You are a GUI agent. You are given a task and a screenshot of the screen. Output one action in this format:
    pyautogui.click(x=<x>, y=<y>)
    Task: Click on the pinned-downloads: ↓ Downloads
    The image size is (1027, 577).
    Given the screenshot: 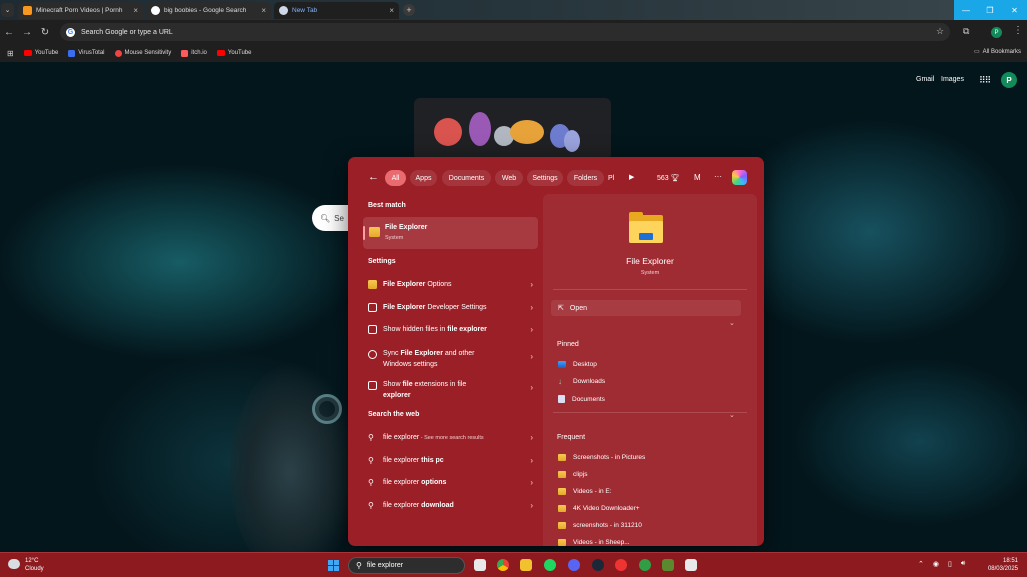 What is the action you would take?
    pyautogui.click(x=581, y=381)
    